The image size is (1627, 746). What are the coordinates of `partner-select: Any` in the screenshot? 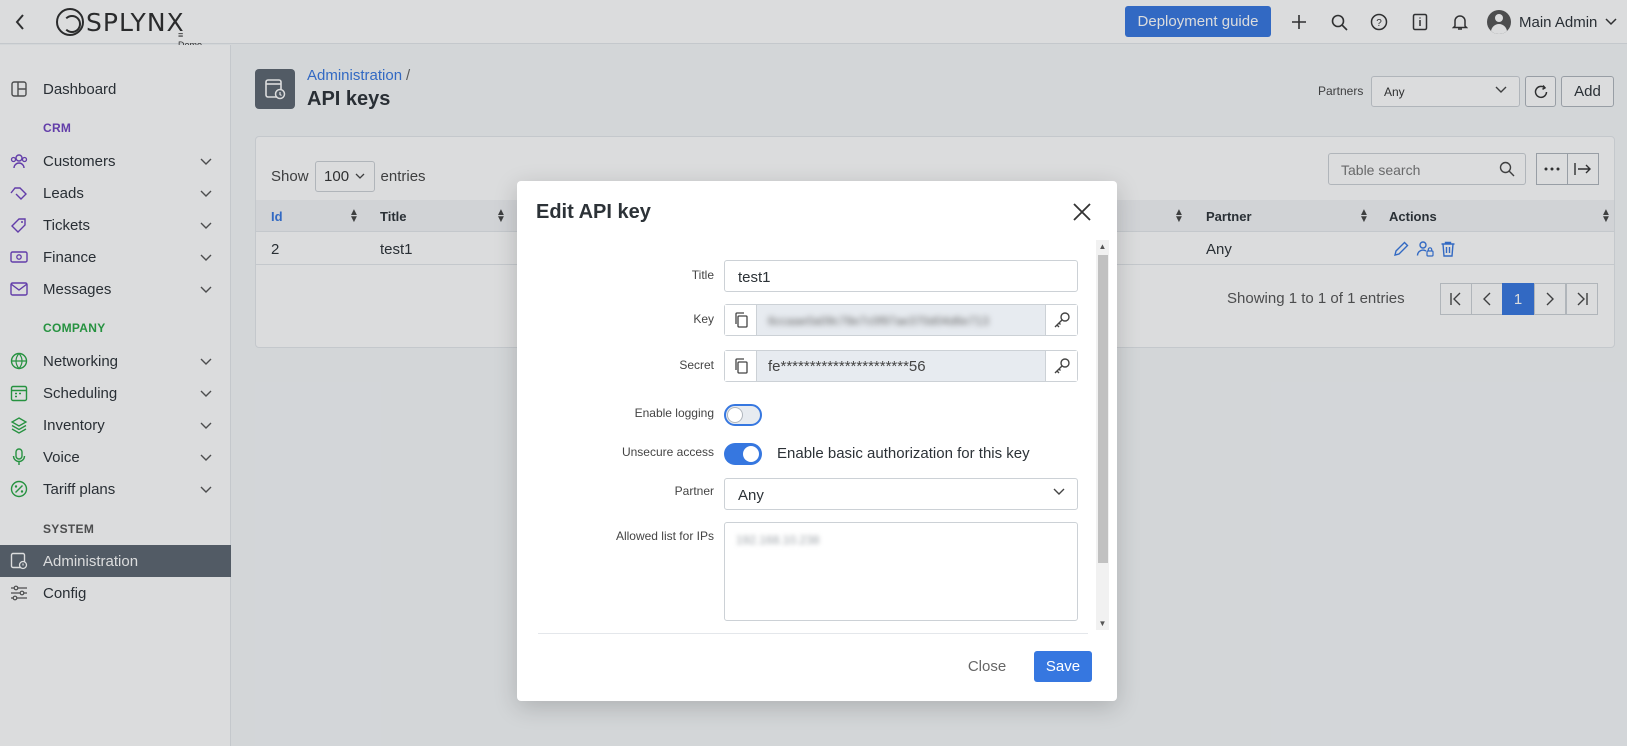 It's located at (901, 494).